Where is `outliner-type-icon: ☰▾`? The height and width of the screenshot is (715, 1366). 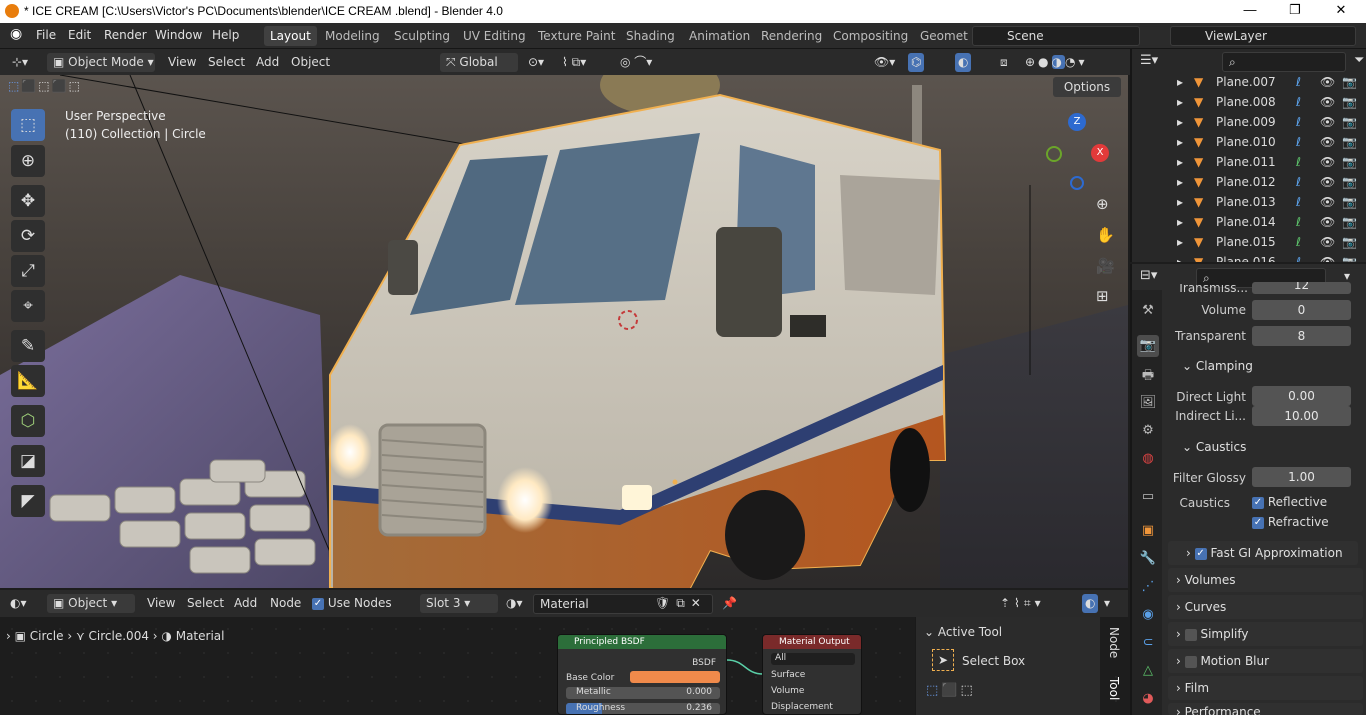
outliner-type-icon: ☰▾ is located at coordinates (1149, 60).